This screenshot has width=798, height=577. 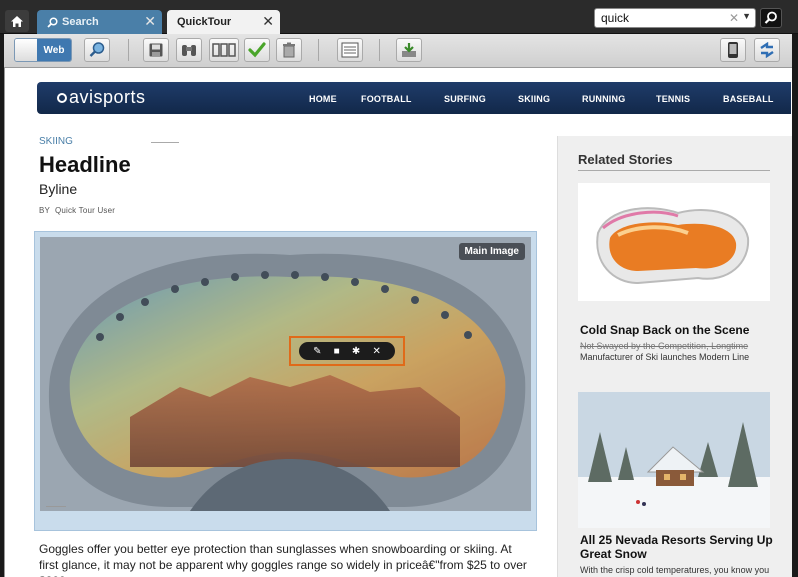 I want to click on tab-search: Search ✕, so click(x=99, y=22).